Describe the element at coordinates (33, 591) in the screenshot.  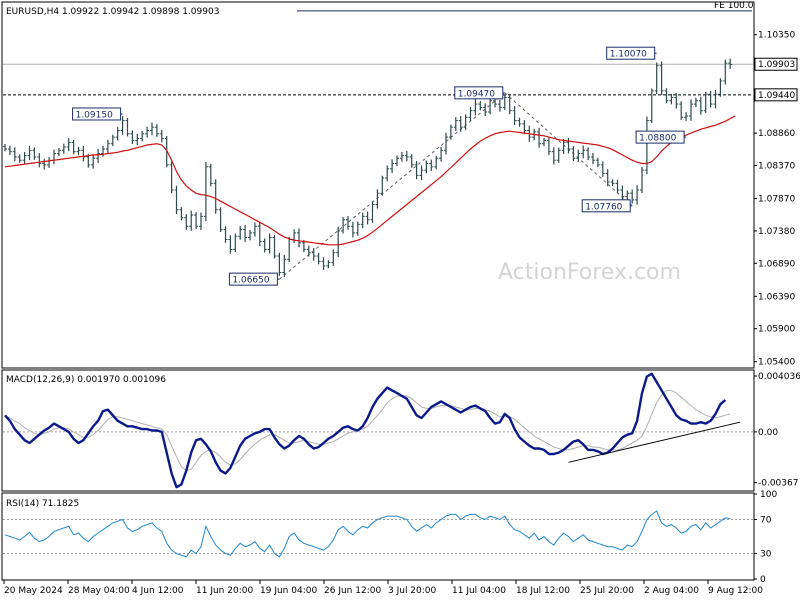
I see `time-tick-label: 20 May 2024` at that location.